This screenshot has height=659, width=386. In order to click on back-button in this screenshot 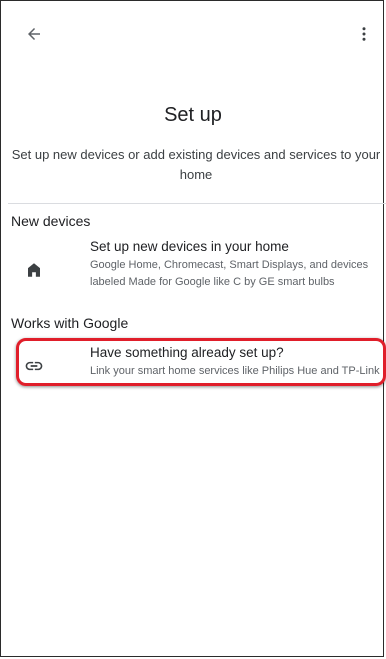, I will do `click(34, 34)`.